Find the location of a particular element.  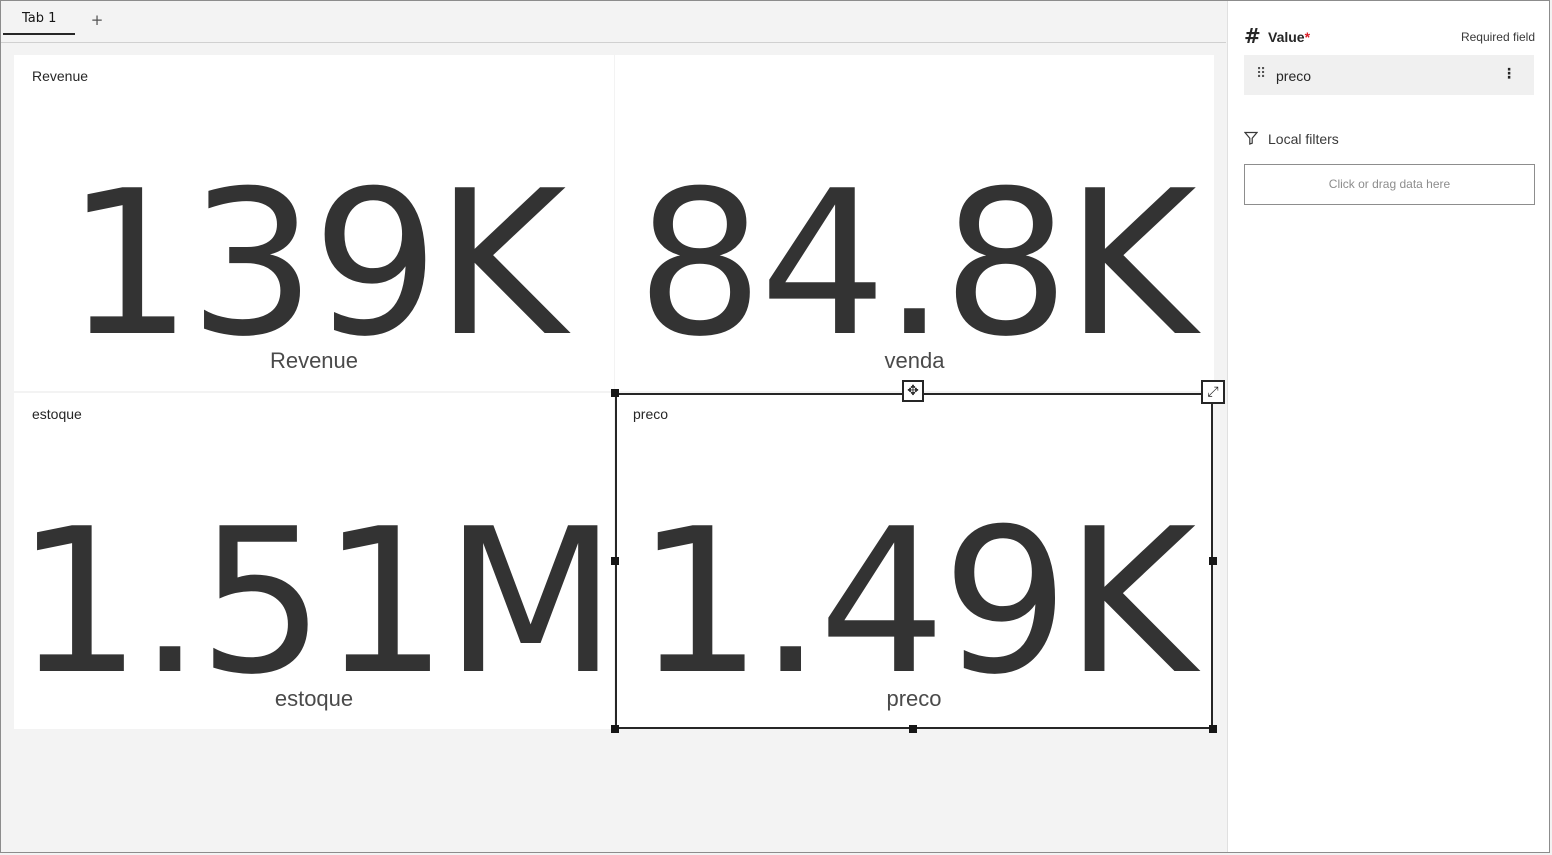

value-slot-title: Value* is located at coordinates (1289, 37).